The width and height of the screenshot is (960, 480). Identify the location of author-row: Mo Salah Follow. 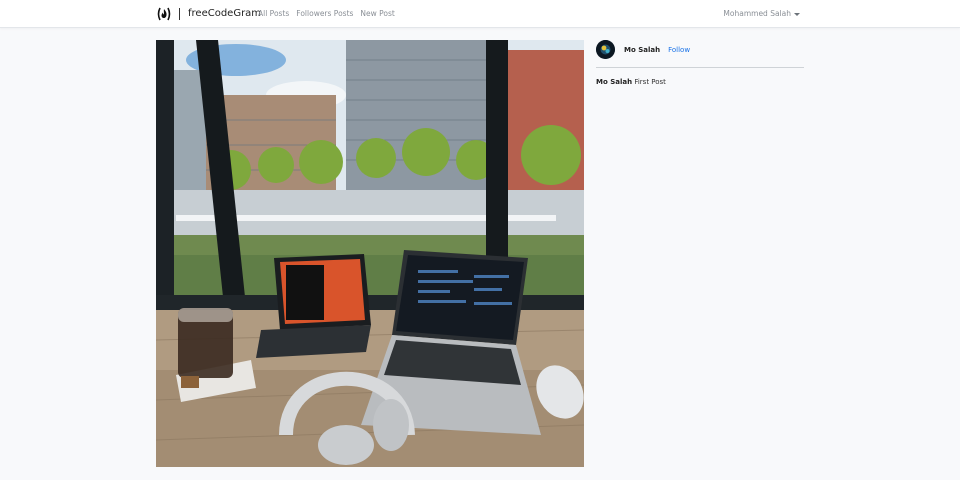
(700, 49).